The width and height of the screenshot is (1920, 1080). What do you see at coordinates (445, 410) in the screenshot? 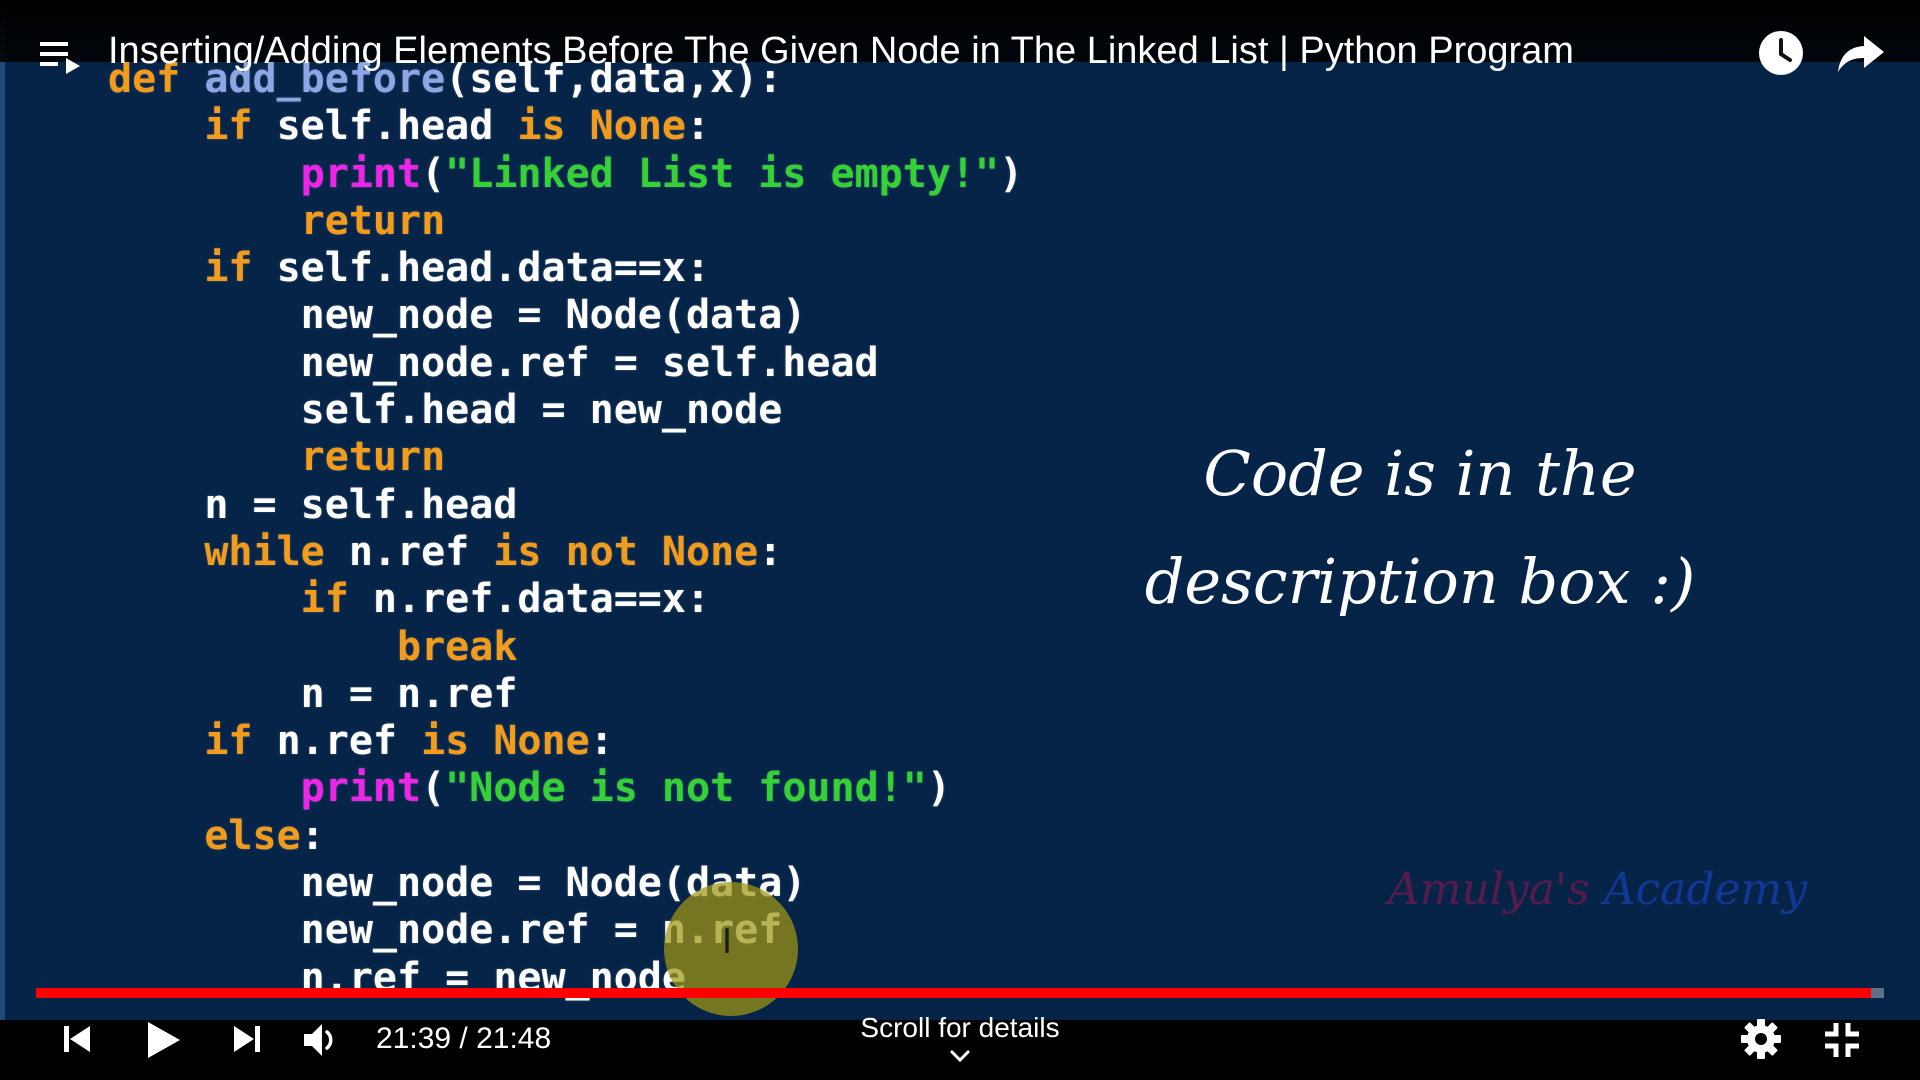
I see `code-token: self.head = new_node` at bounding box center [445, 410].